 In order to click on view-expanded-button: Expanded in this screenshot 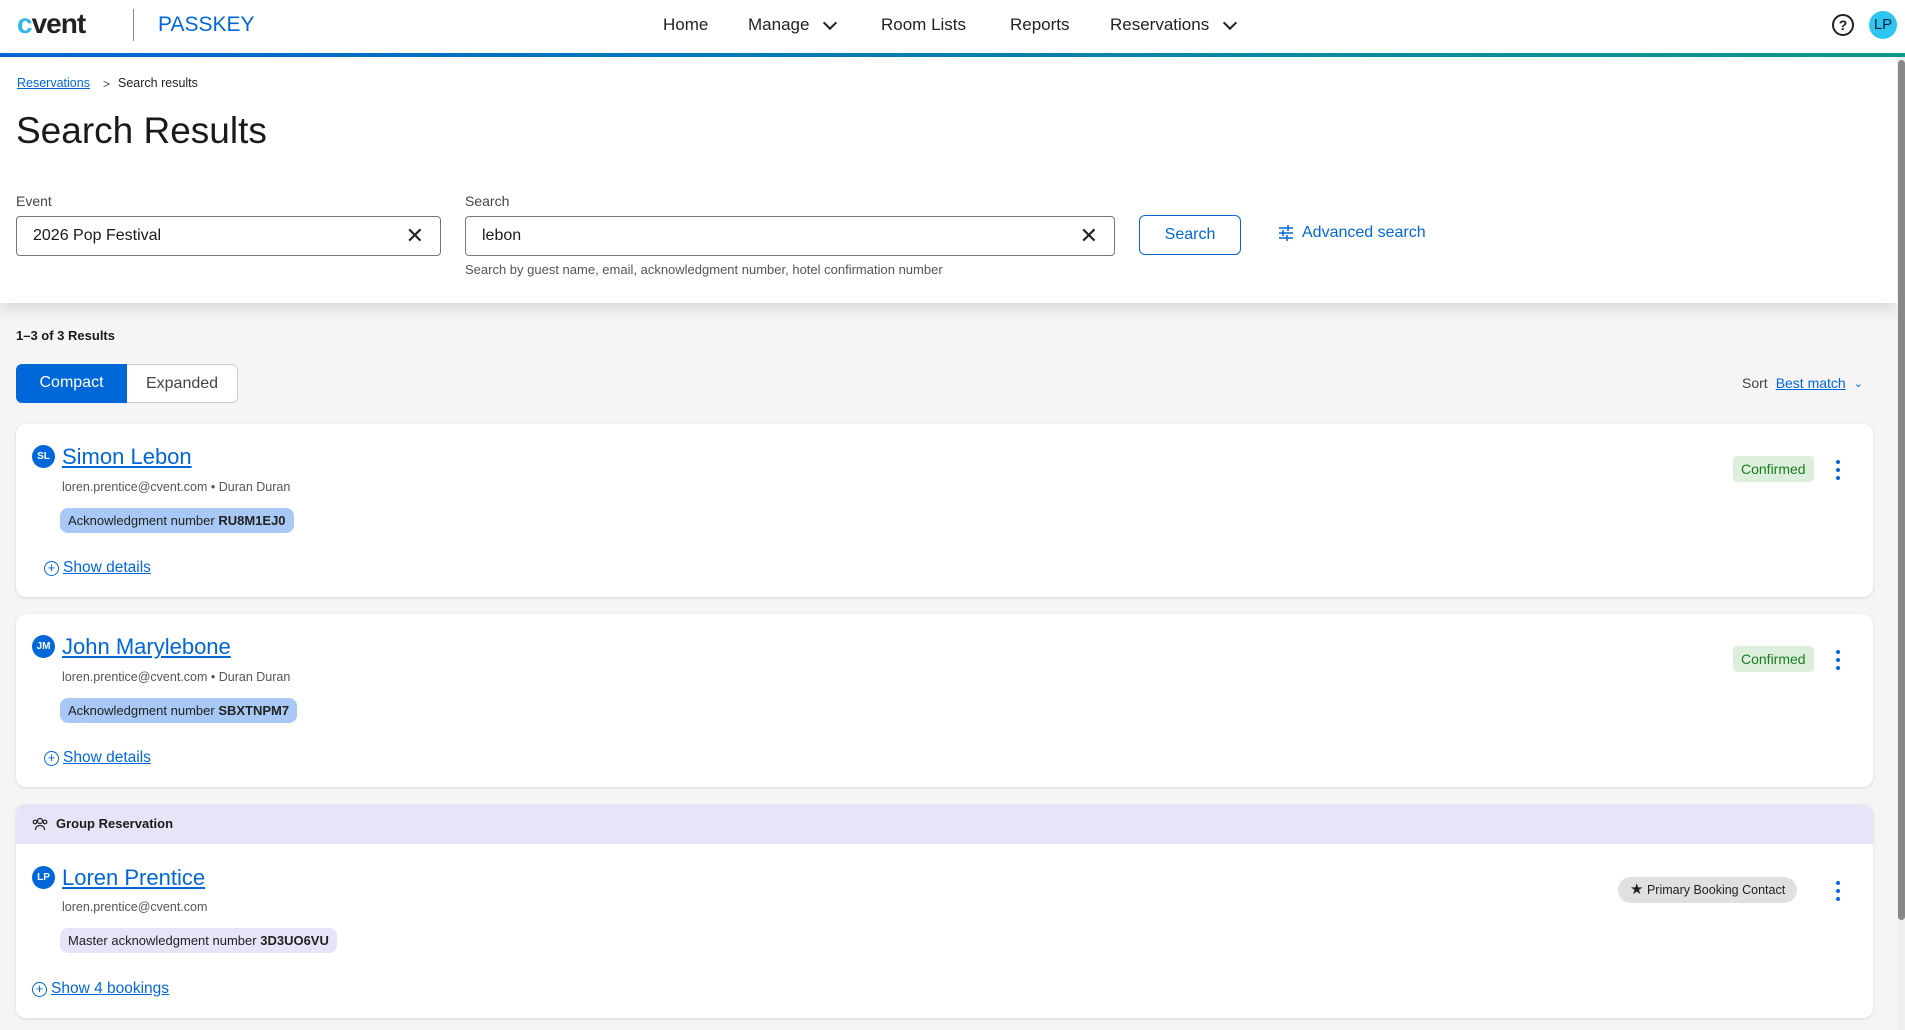, I will do `click(182, 383)`.